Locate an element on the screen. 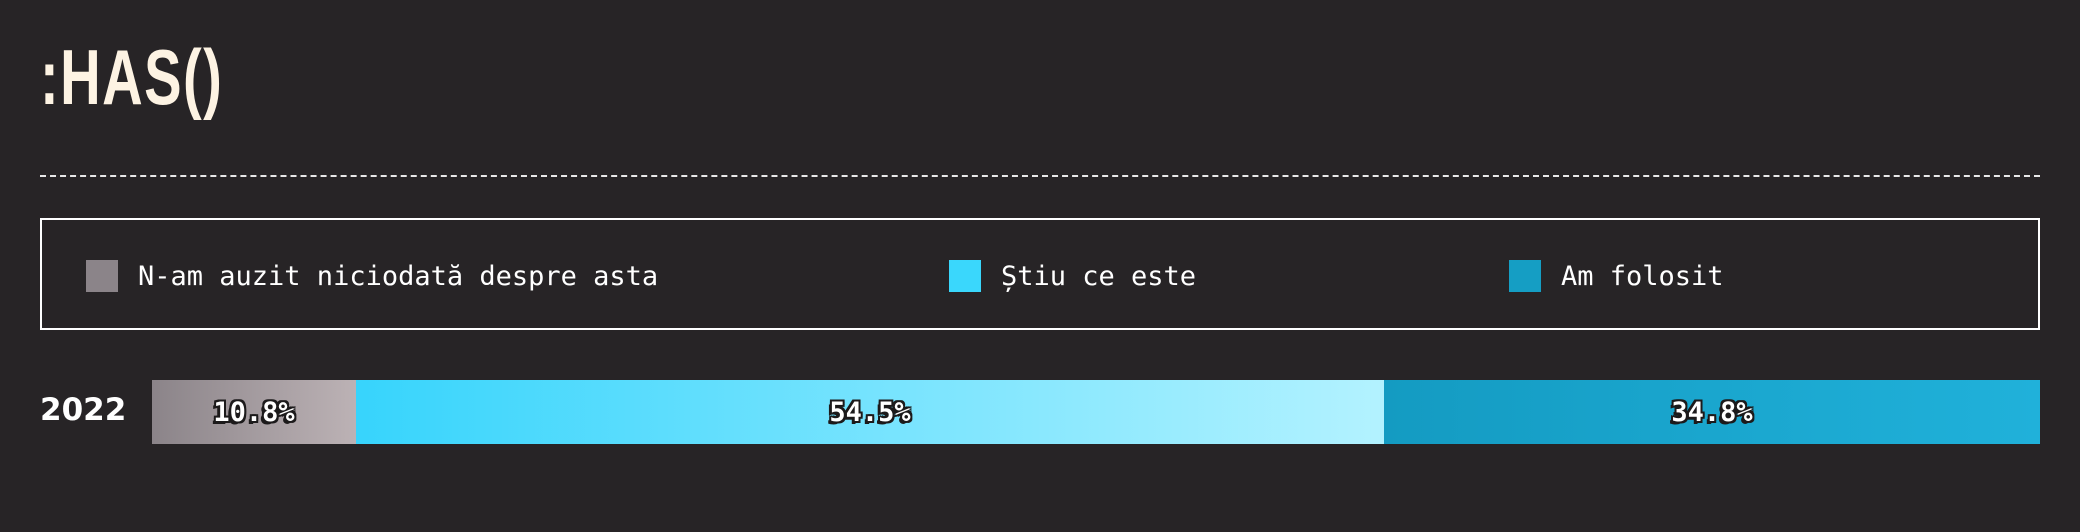 The image size is (2080, 532). stacked-bar-2022: 10.8% 54.5% 34.8% is located at coordinates (1096, 412).